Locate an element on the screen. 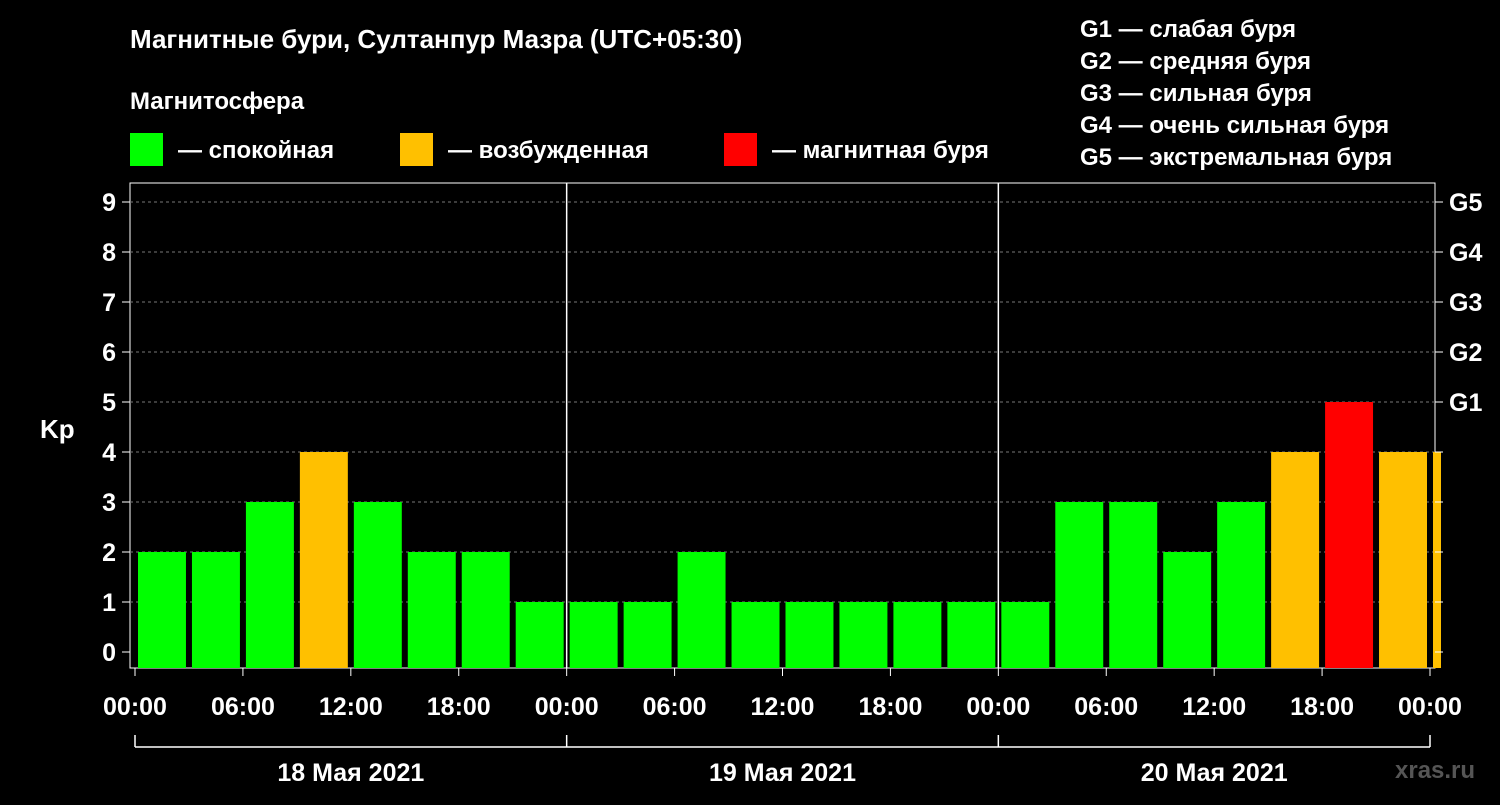 The width and height of the screenshot is (1500, 805). g-tick-label-G2: G2 is located at coordinates (1465, 353).